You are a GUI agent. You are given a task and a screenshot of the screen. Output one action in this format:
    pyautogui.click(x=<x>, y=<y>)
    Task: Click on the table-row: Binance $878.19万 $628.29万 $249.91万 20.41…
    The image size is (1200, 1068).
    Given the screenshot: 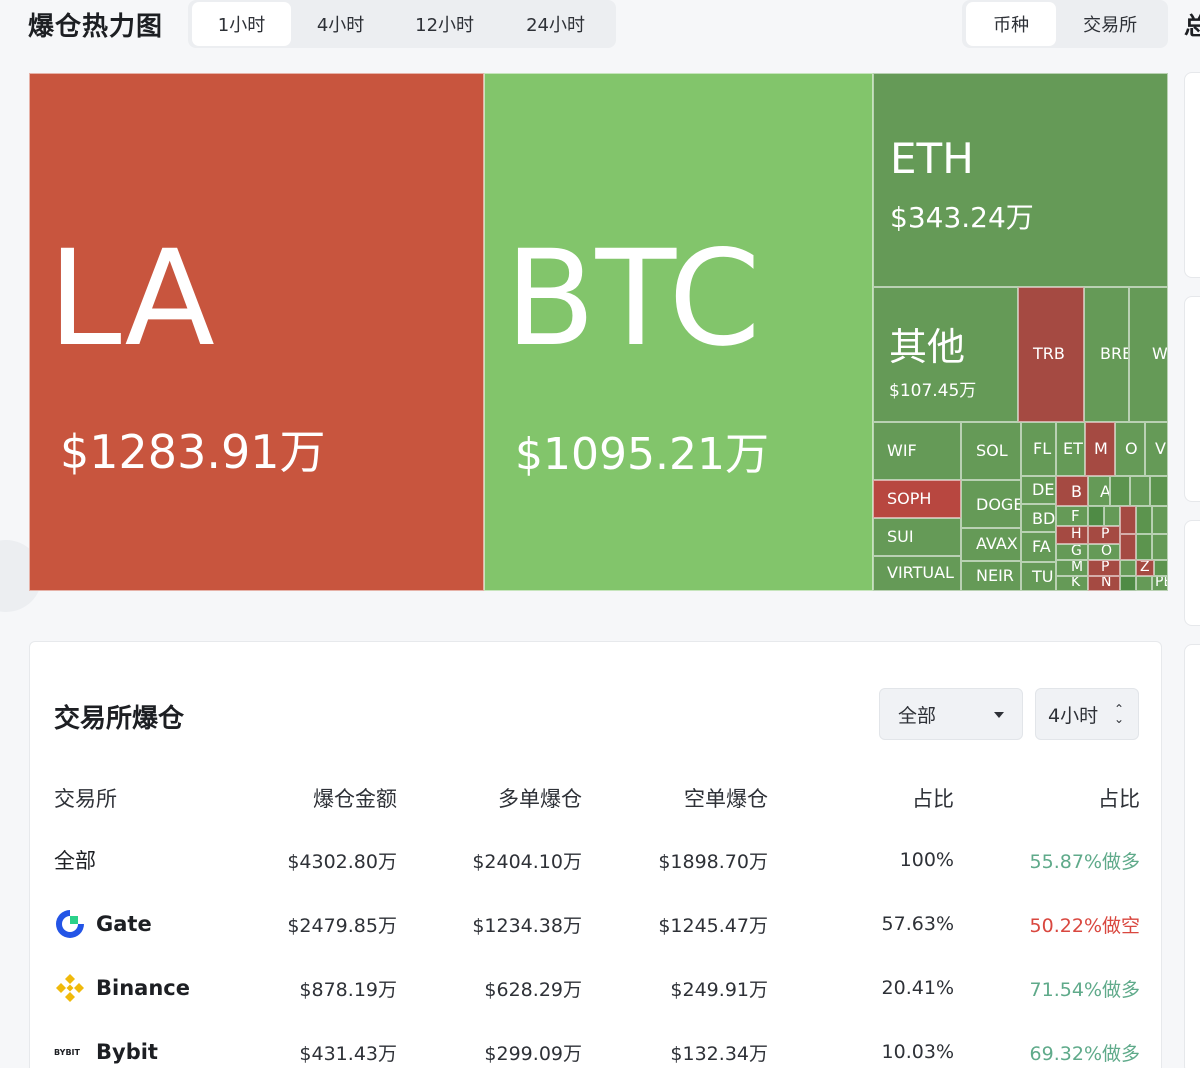 What is the action you would take?
    pyautogui.click(x=596, y=988)
    